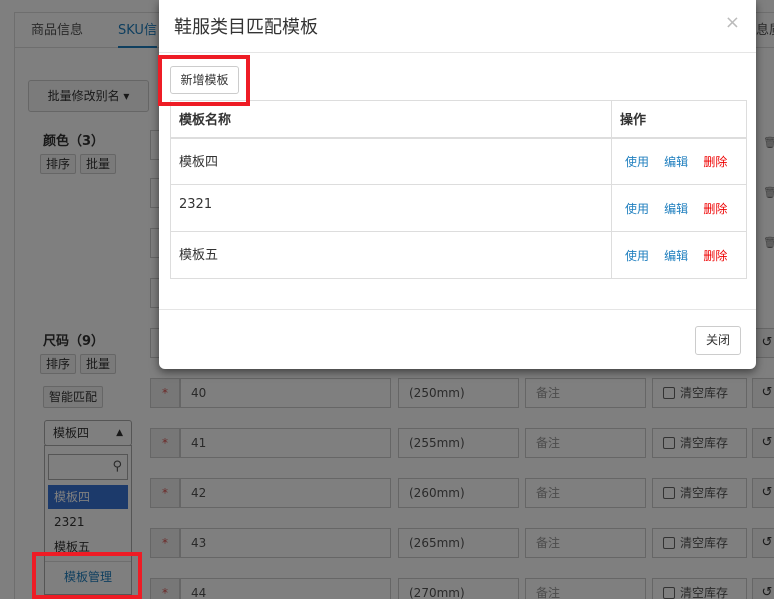 The height and width of the screenshot is (599, 774). I want to click on modal-title: 鞋服类目匹配模板, so click(246, 27).